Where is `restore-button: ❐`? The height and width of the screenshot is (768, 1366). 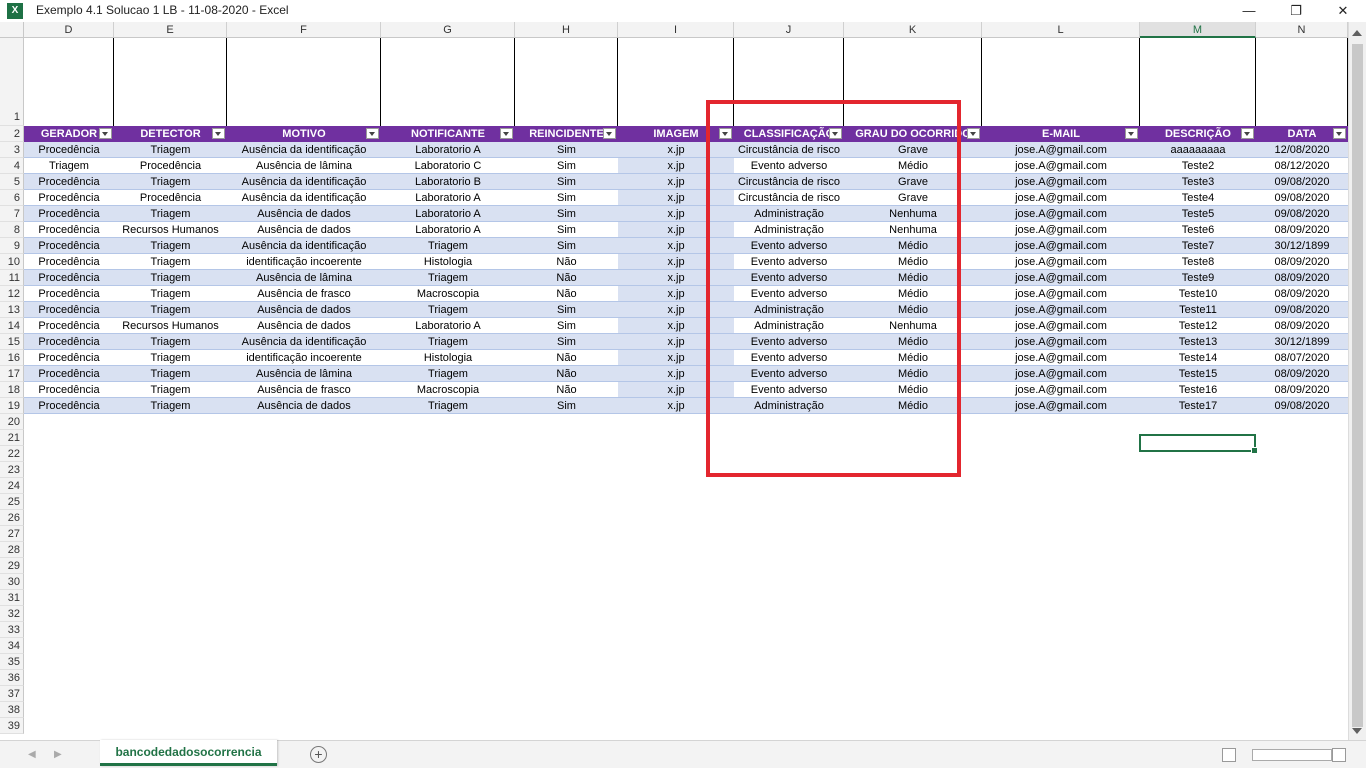 restore-button: ❐ is located at coordinates (1296, 11).